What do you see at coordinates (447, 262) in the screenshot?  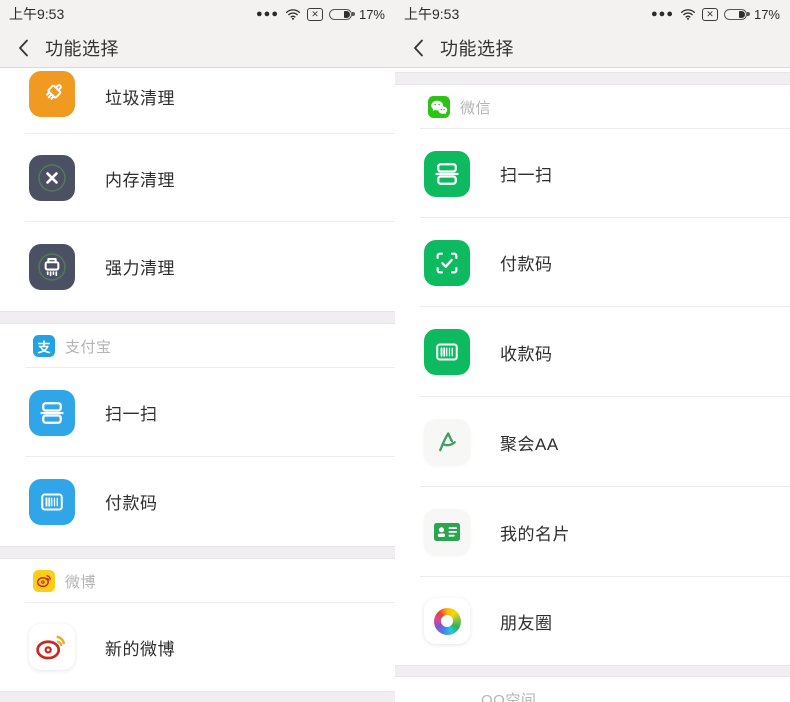 I see `paycode-check-icon` at bounding box center [447, 262].